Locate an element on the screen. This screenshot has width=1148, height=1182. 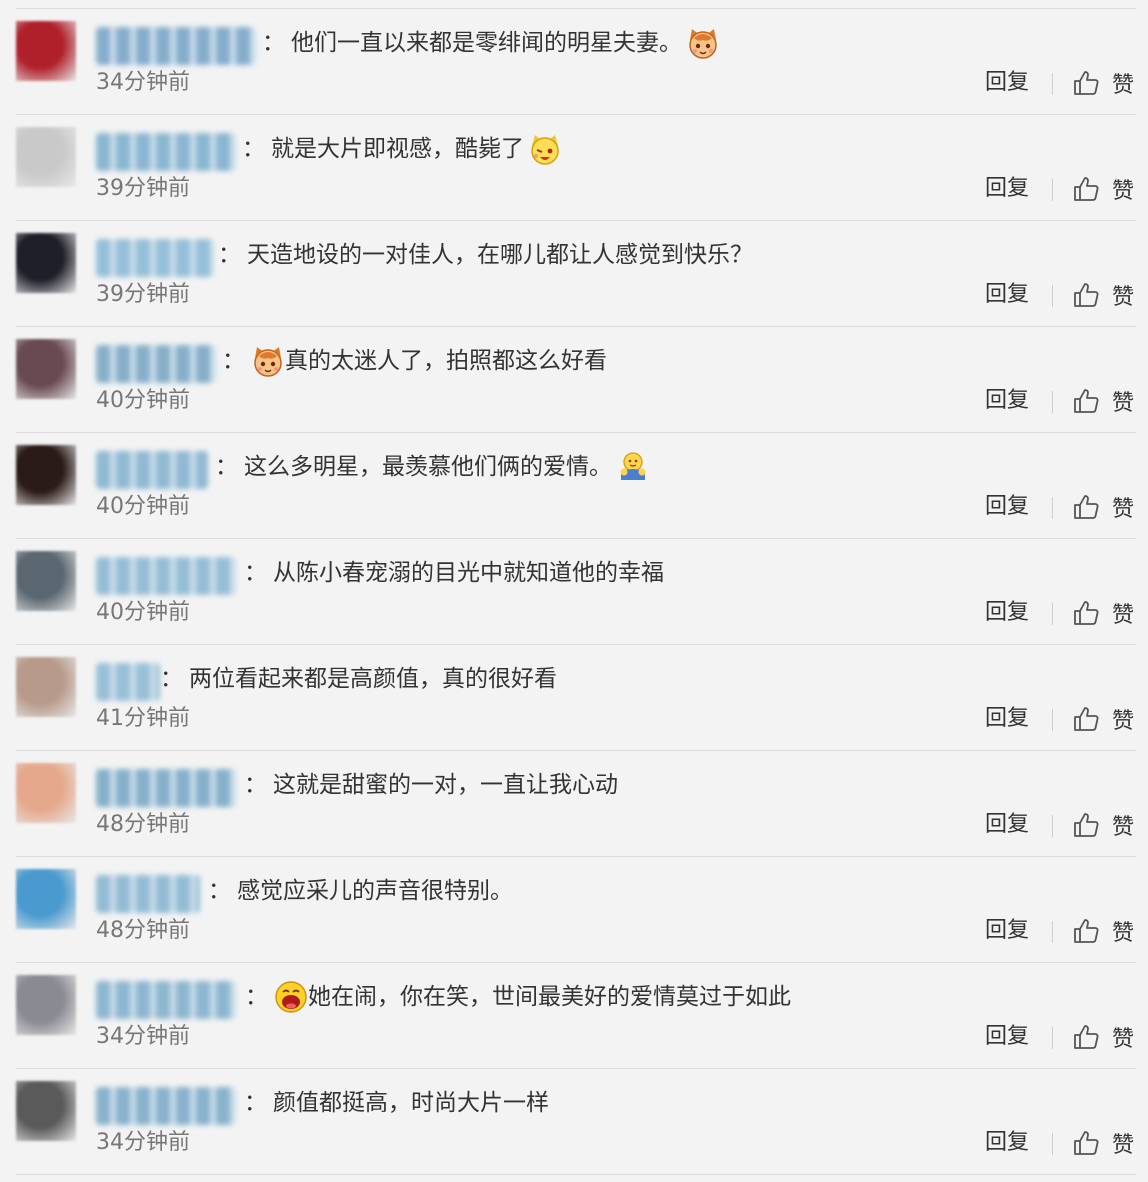
comment-text: ：就是大片即视感，酷毙了 is located at coordinates (402, 149).